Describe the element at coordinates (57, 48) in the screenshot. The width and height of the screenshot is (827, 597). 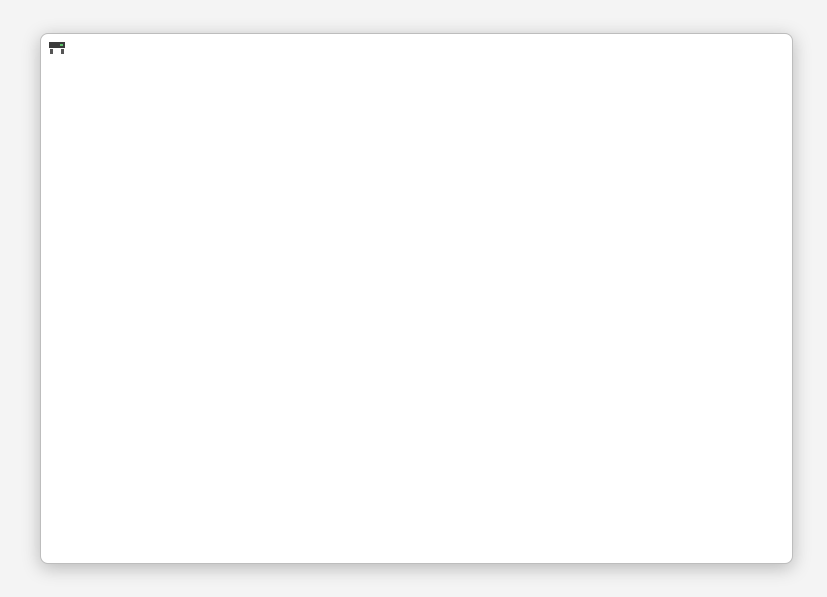
I see `disk-management-app-icon` at that location.